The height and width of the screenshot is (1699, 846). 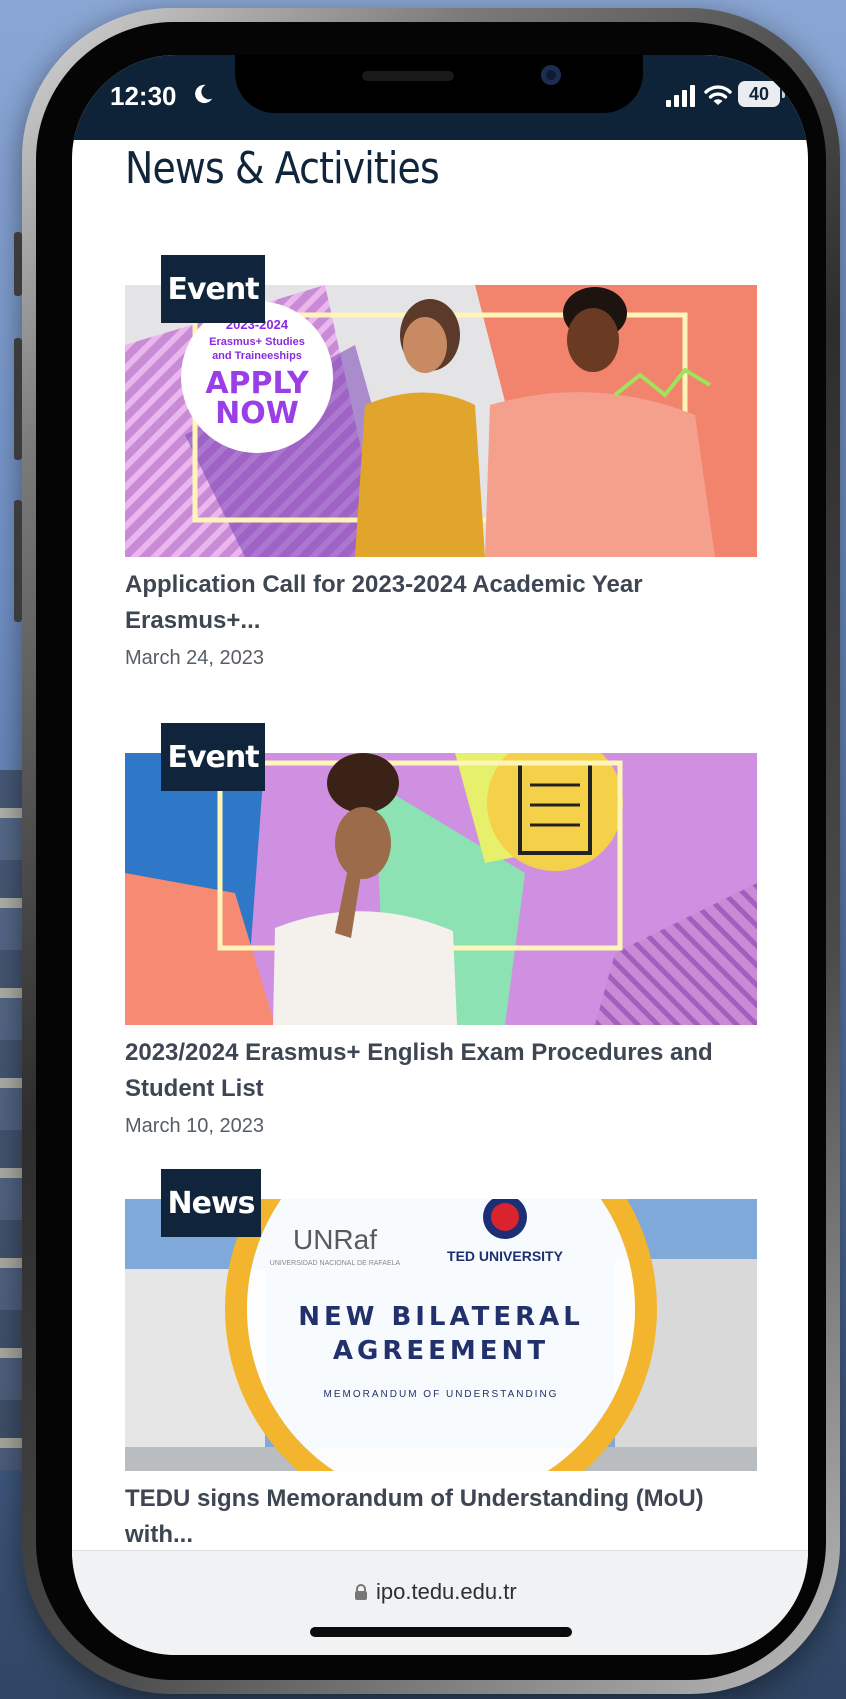 What do you see at coordinates (441, 1351) in the screenshot?
I see `card-3-headline2: AGREEMENT` at bounding box center [441, 1351].